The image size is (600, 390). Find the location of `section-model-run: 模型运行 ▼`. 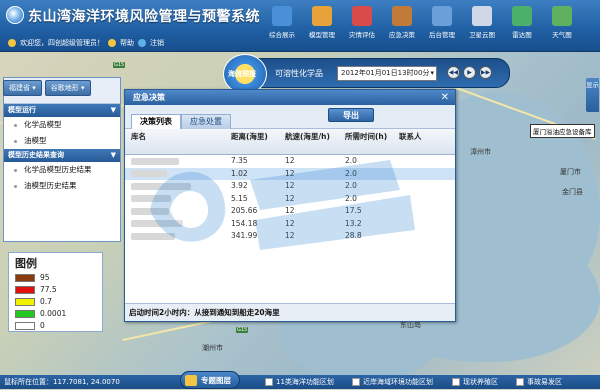

section-model-run: 模型运行 ▼ is located at coordinates (62, 110).